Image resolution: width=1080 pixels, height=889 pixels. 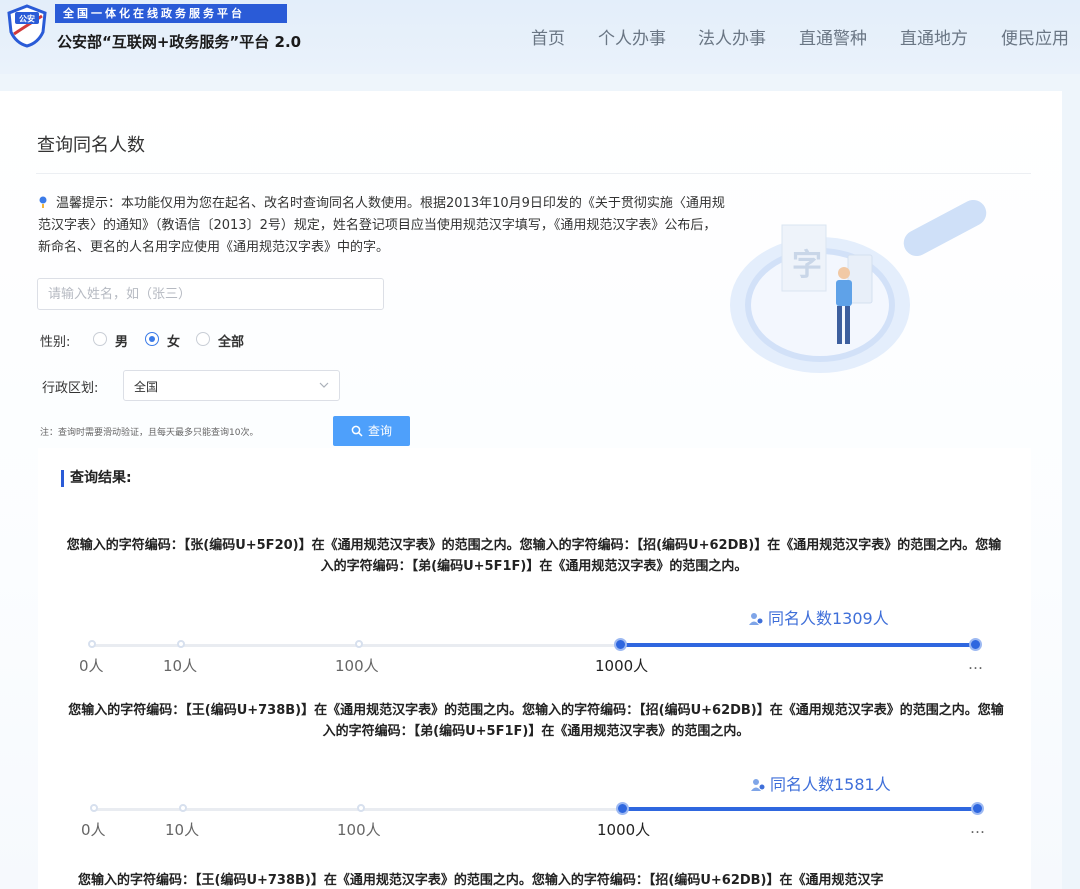 What do you see at coordinates (632, 36) in the screenshot?
I see `nav-personal-affairs: 个人办事` at bounding box center [632, 36].